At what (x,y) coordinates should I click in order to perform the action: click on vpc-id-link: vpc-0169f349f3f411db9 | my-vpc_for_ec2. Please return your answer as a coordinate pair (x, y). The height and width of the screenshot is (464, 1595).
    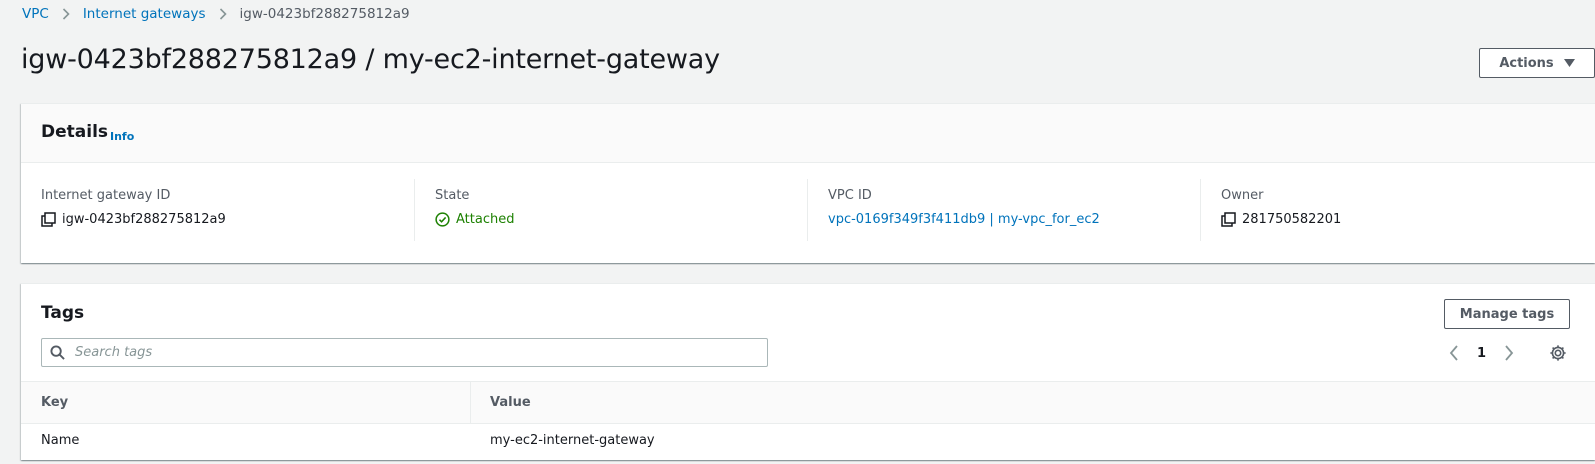
    Looking at the image, I should click on (964, 219).